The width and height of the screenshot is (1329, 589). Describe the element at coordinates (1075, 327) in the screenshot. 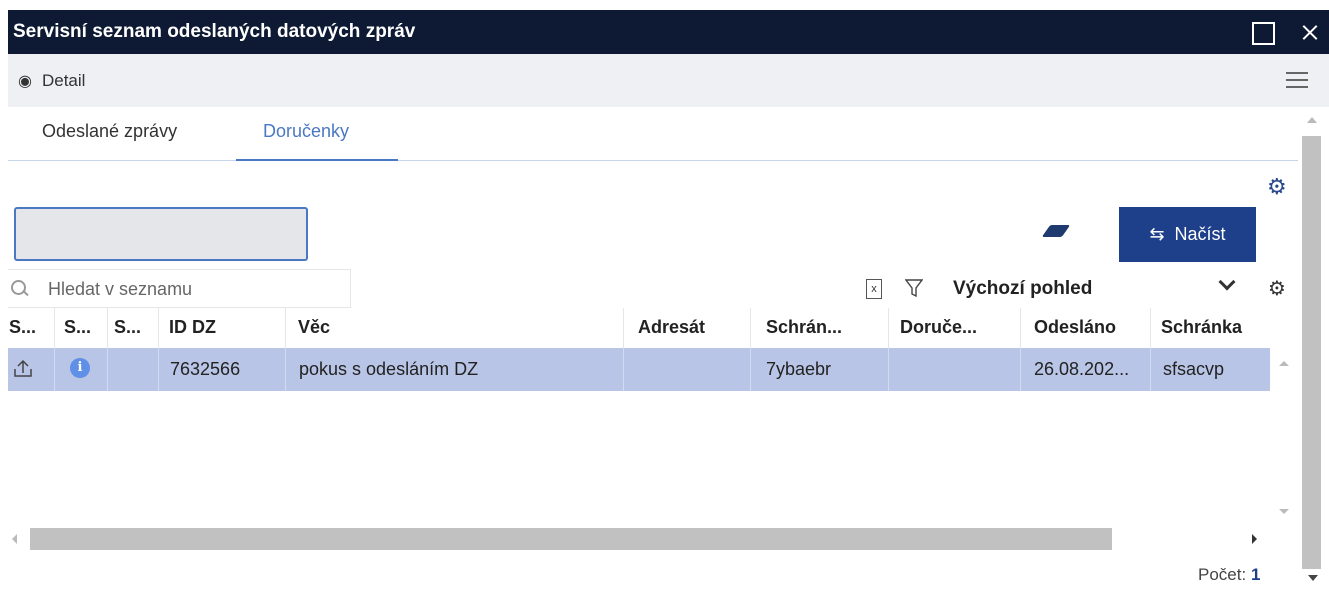

I see `column-header: Odesláno` at that location.